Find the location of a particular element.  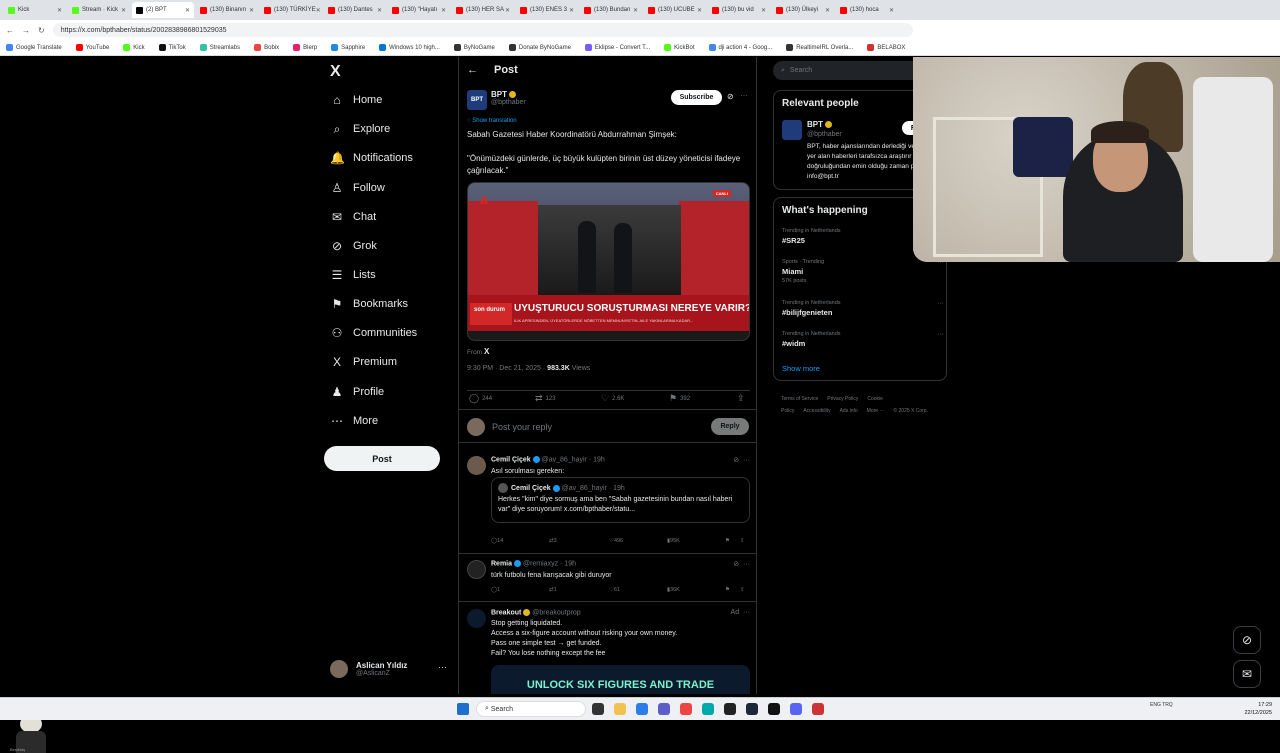

edge-icon is located at coordinates (708, 709).